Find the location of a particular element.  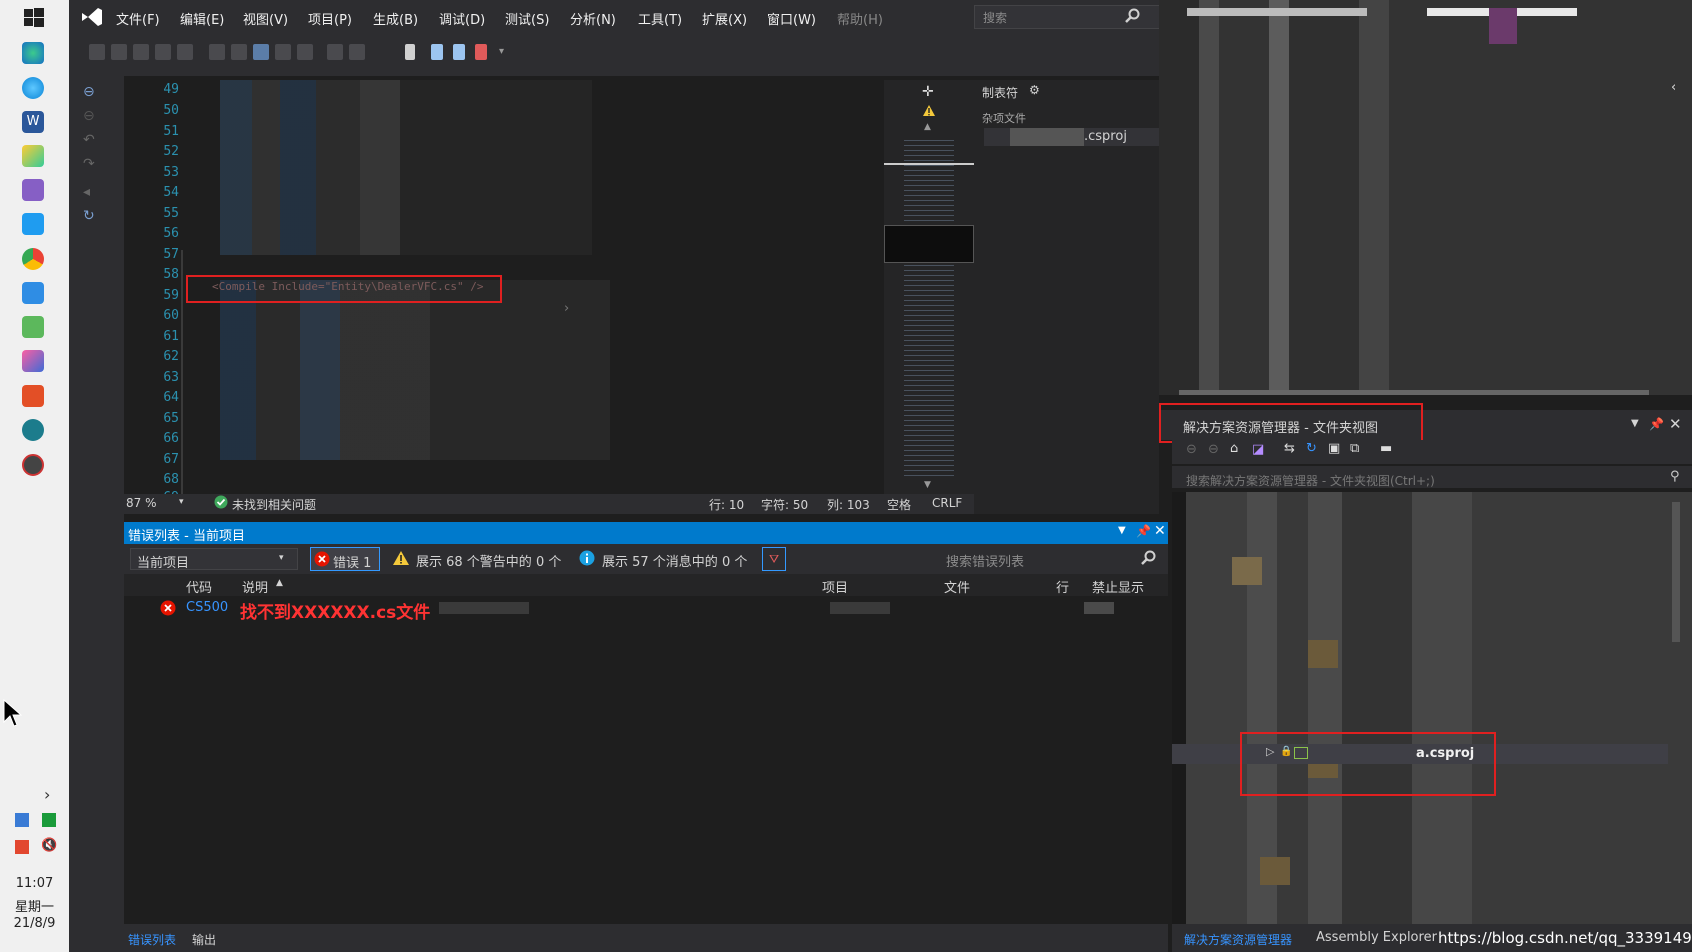

undo-icon: ↶ is located at coordinates (89, 140).